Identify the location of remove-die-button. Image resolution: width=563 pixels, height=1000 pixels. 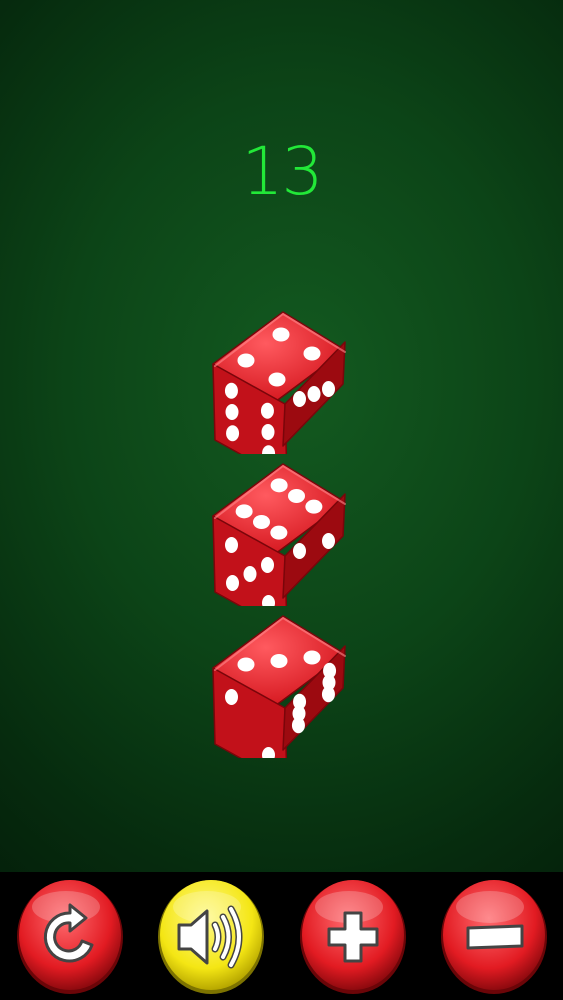
(494, 936).